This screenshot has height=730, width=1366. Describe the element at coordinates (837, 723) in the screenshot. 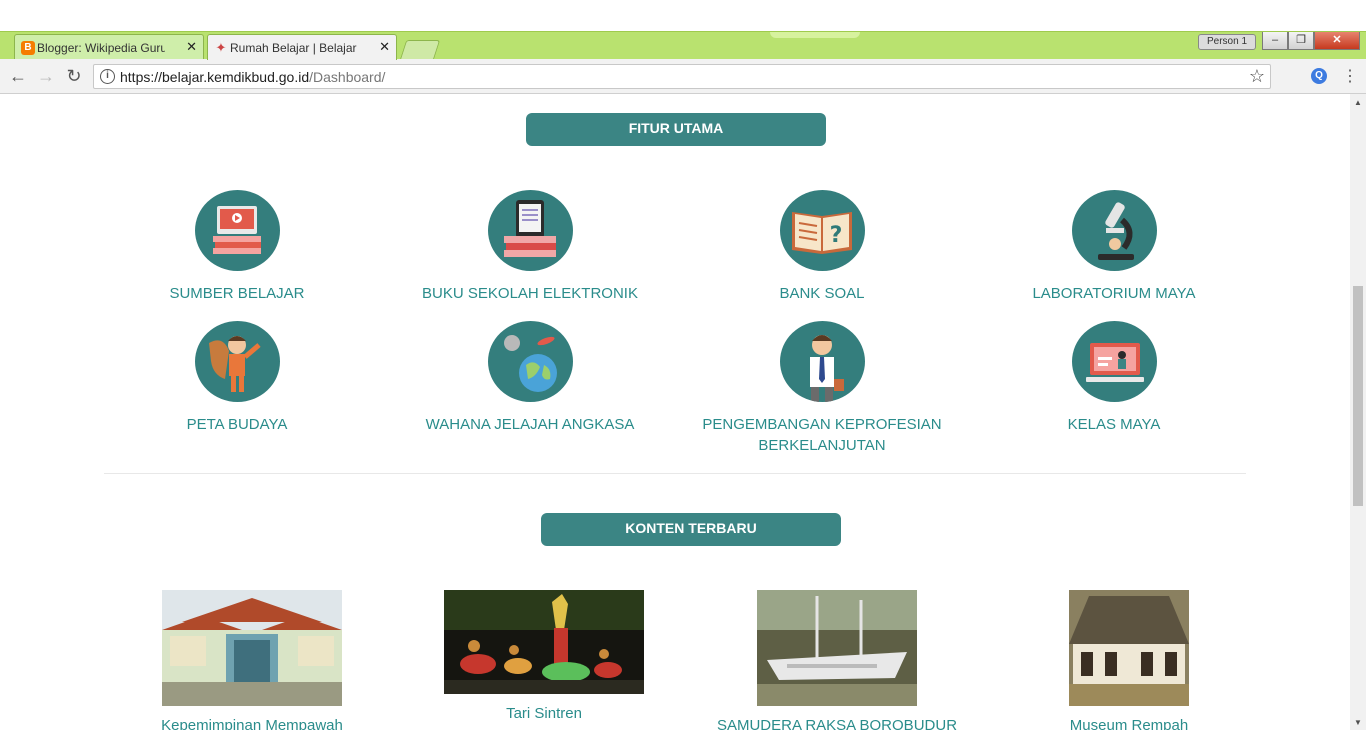

I see `content-caption: SAMUDERA RAKSA BOROBUDUR` at that location.